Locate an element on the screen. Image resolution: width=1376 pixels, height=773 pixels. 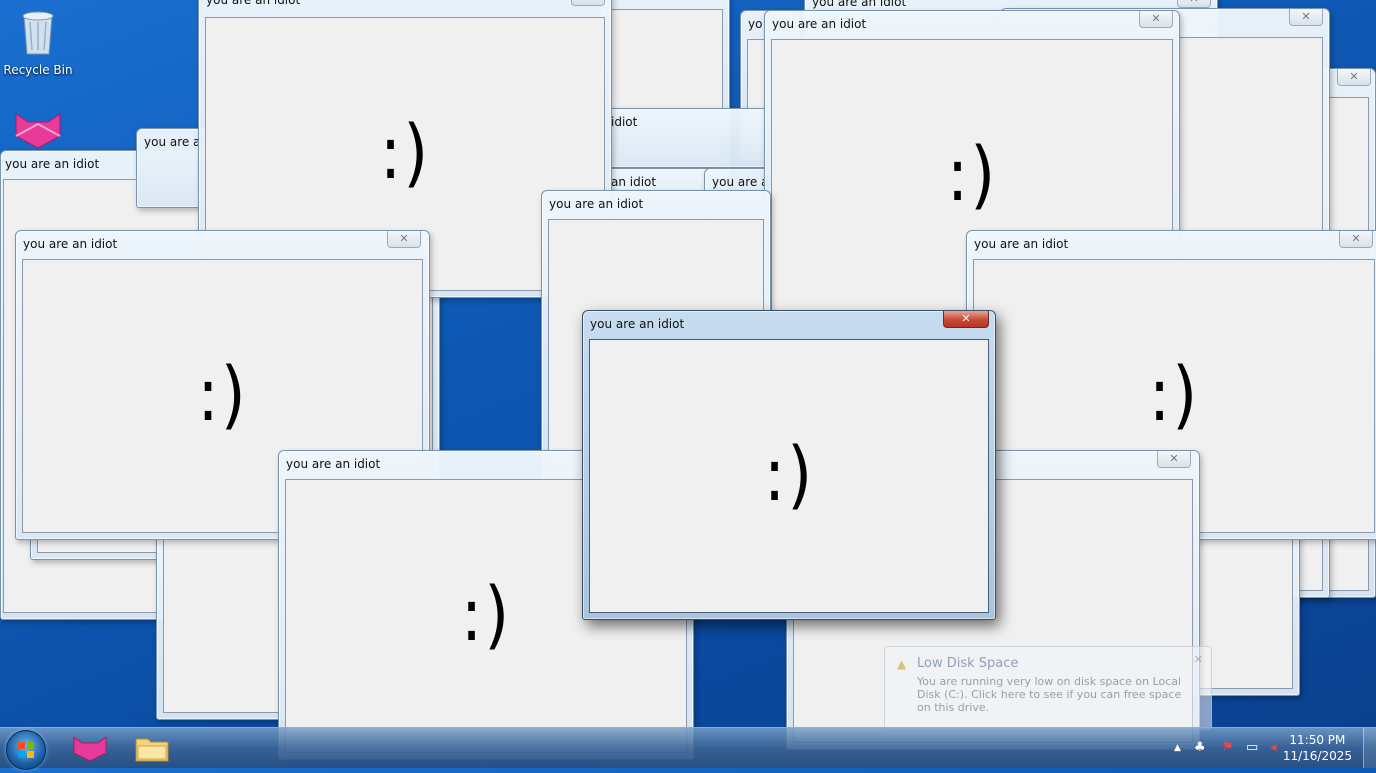
recycle-bin-label: Recycle Bin is located at coordinates (38, 70).